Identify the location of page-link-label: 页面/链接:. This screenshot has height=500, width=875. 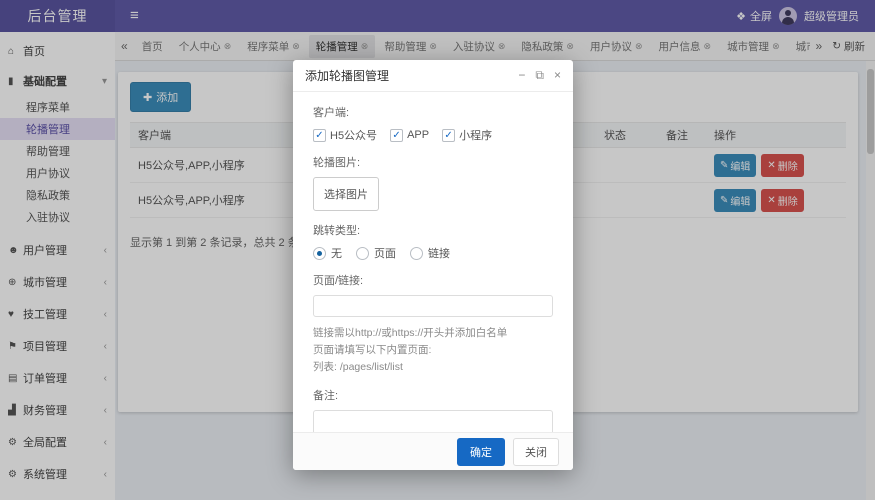
(338, 281).